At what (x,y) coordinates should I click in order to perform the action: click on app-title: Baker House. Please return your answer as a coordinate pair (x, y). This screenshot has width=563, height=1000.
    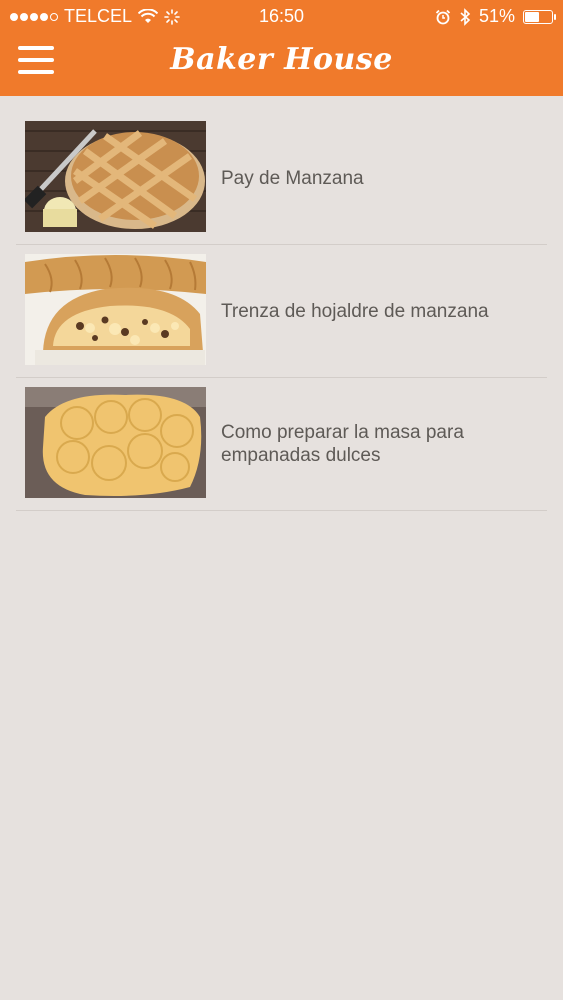
    Looking at the image, I should click on (281, 59).